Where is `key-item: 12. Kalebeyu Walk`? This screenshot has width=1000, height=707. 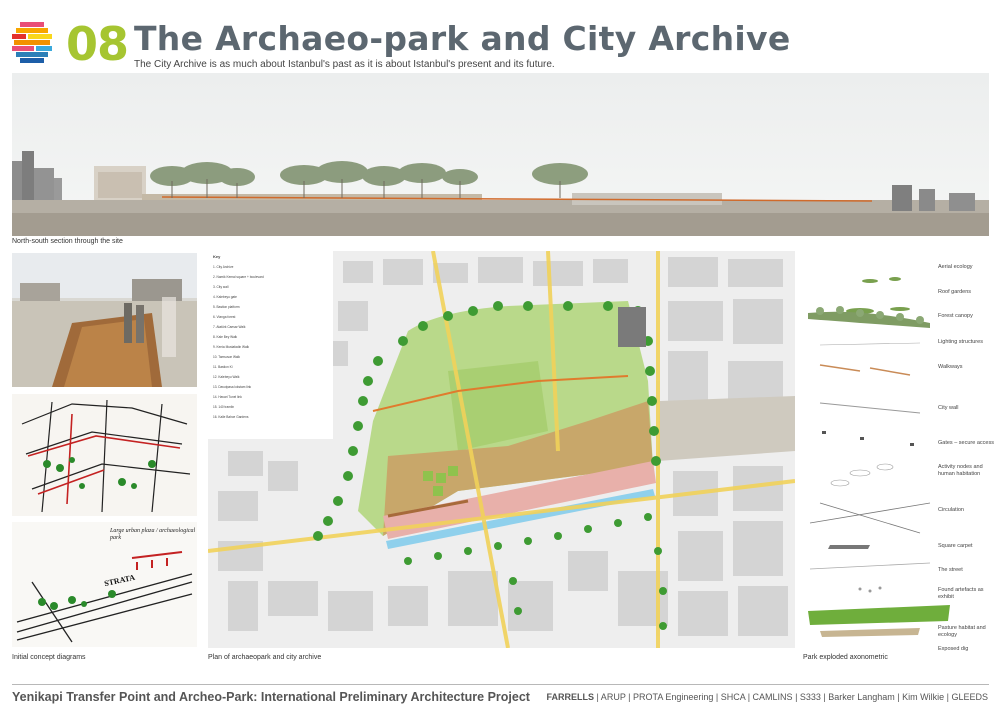 key-item: 12. Kalebeyu Walk is located at coordinates (226, 377).